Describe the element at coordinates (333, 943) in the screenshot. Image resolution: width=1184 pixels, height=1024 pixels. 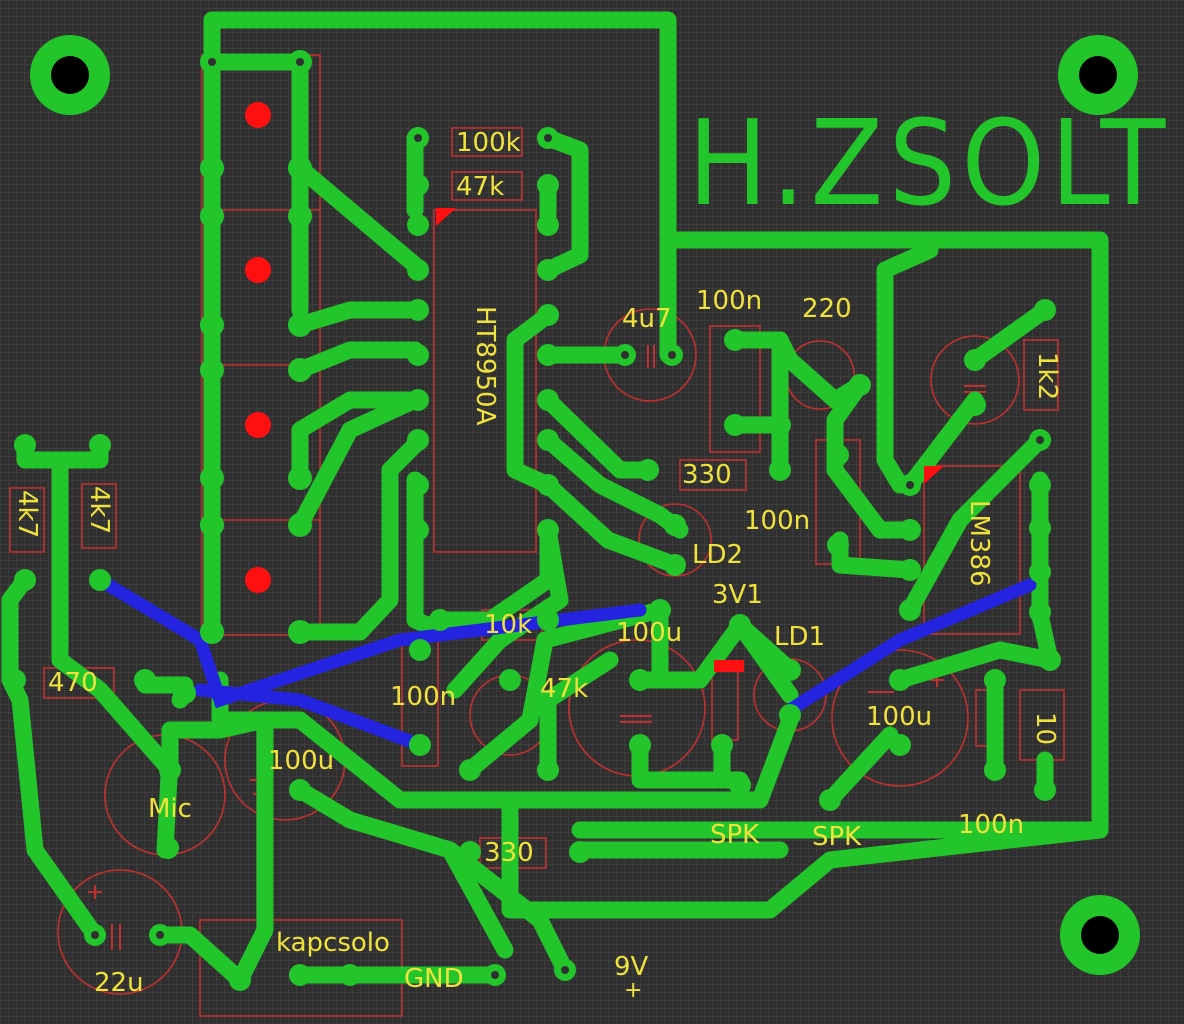
I see `label-switch: kapcsolo` at that location.